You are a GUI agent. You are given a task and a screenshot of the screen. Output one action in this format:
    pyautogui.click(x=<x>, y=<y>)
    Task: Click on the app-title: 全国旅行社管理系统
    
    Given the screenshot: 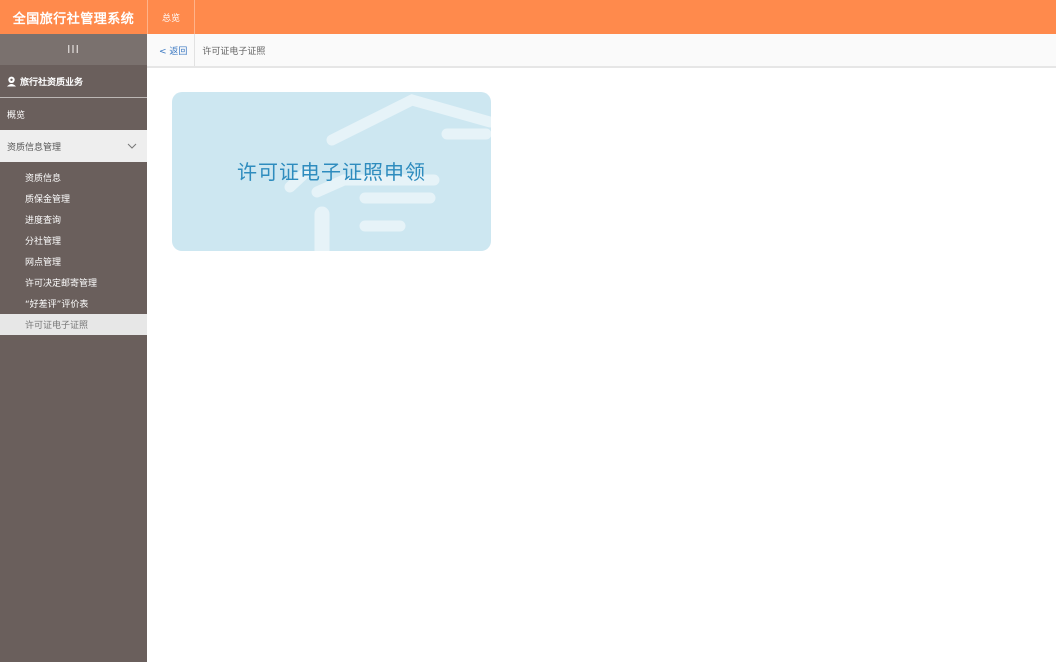 What is the action you would take?
    pyautogui.click(x=73, y=19)
    